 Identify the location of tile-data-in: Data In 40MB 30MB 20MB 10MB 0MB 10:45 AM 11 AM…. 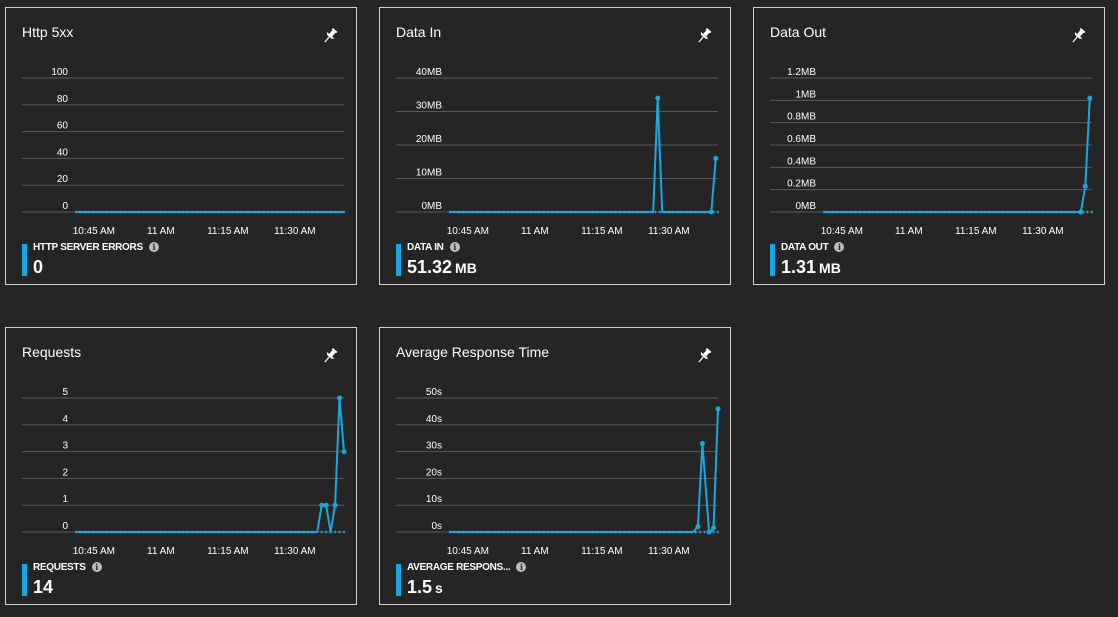
(555, 146).